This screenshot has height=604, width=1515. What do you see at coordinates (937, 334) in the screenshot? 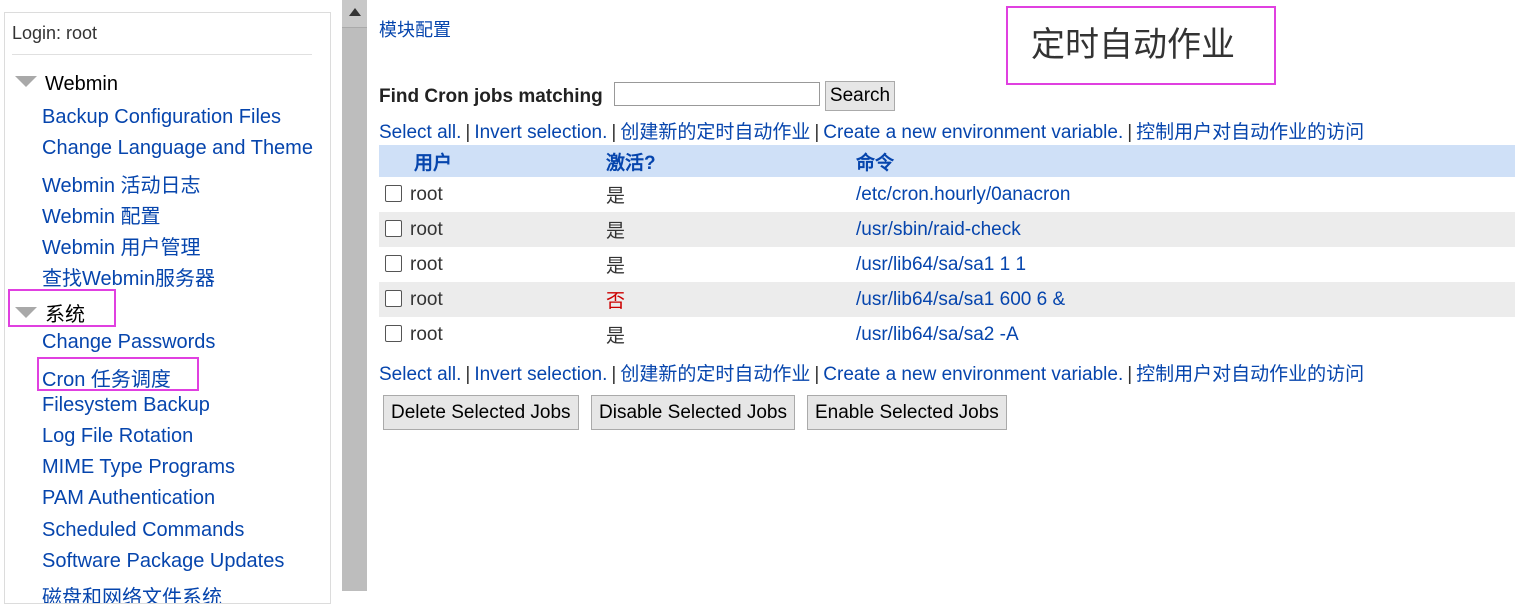
I see `row-command-link: /usr/lib64/sa/sa2 -A` at bounding box center [937, 334].